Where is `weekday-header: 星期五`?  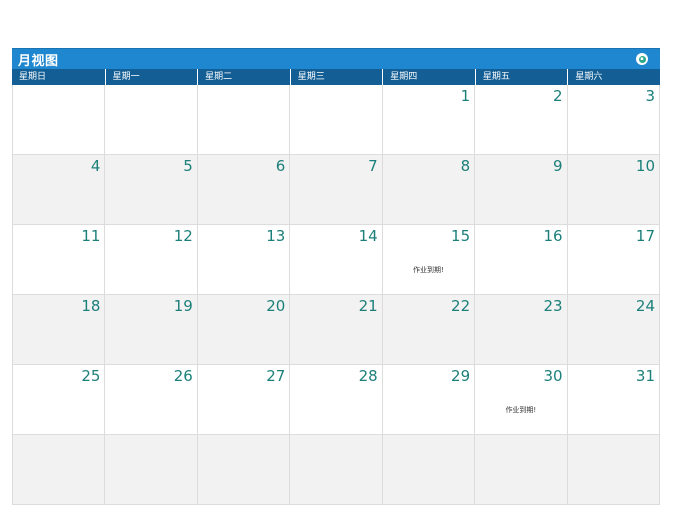 weekday-header: 星期五 is located at coordinates (521, 77).